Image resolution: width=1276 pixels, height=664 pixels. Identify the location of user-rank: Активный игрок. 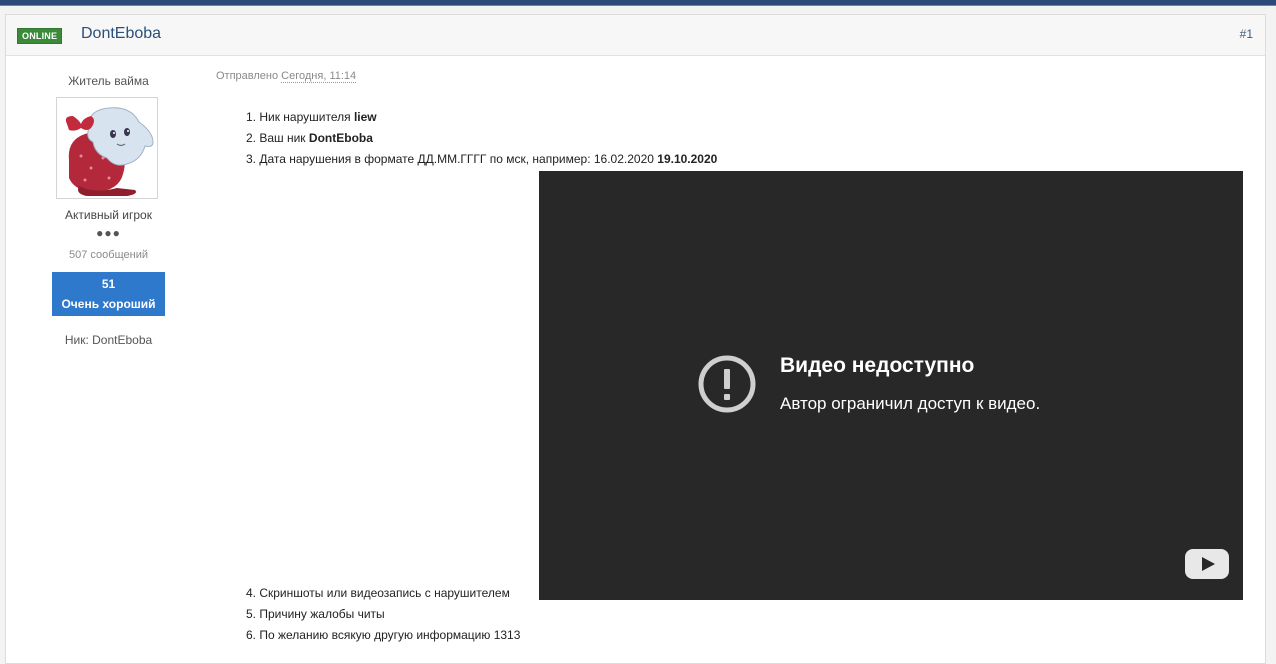
(108, 215).